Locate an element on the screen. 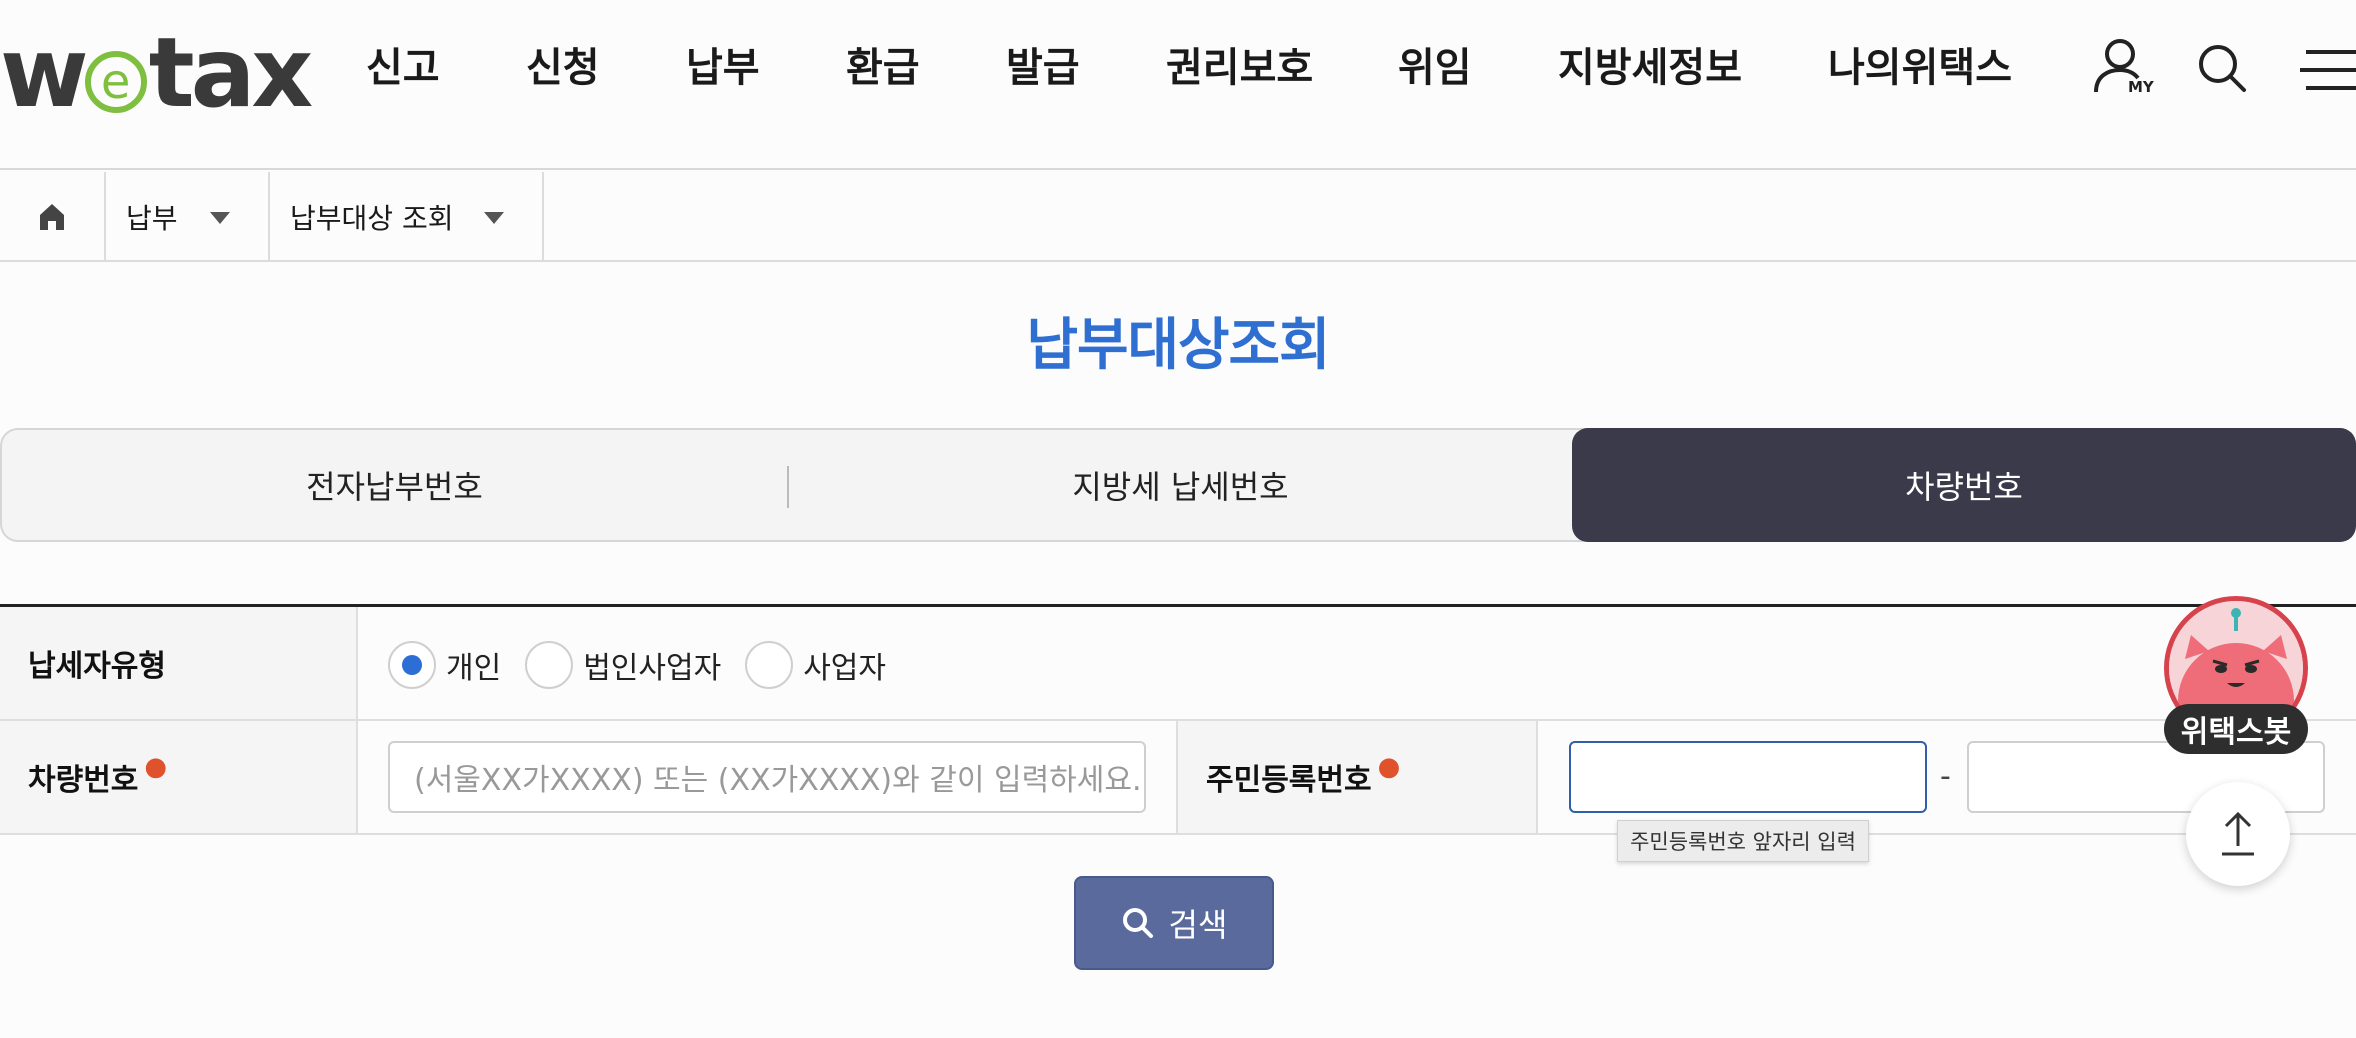 This screenshot has height=1038, width=2356. home-icon is located at coordinates (52, 217).